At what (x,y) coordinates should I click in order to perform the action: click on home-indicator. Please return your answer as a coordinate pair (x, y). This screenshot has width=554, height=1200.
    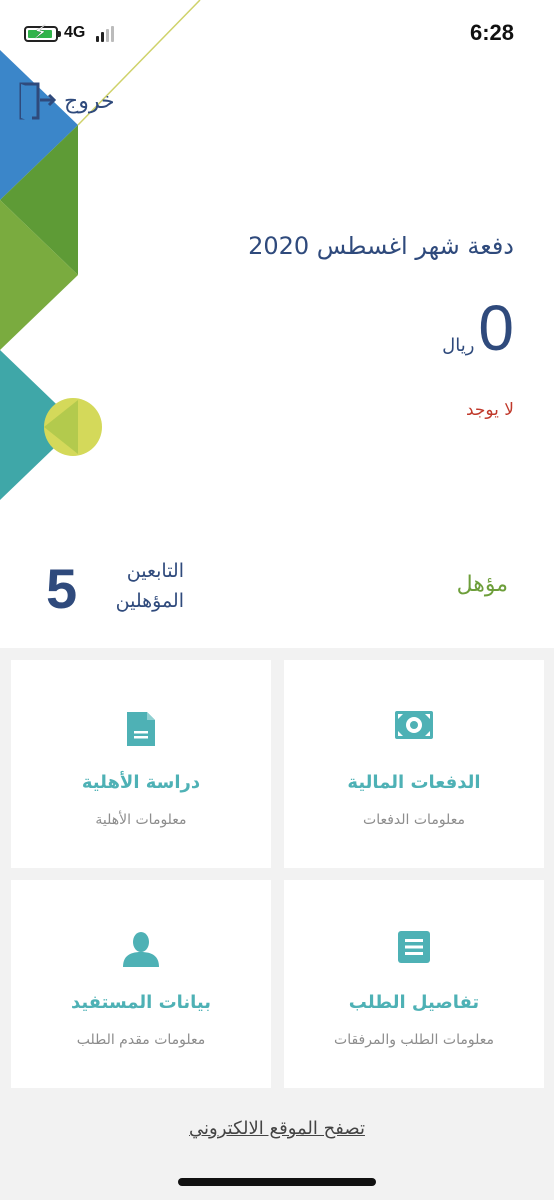
    Looking at the image, I should click on (277, 1182).